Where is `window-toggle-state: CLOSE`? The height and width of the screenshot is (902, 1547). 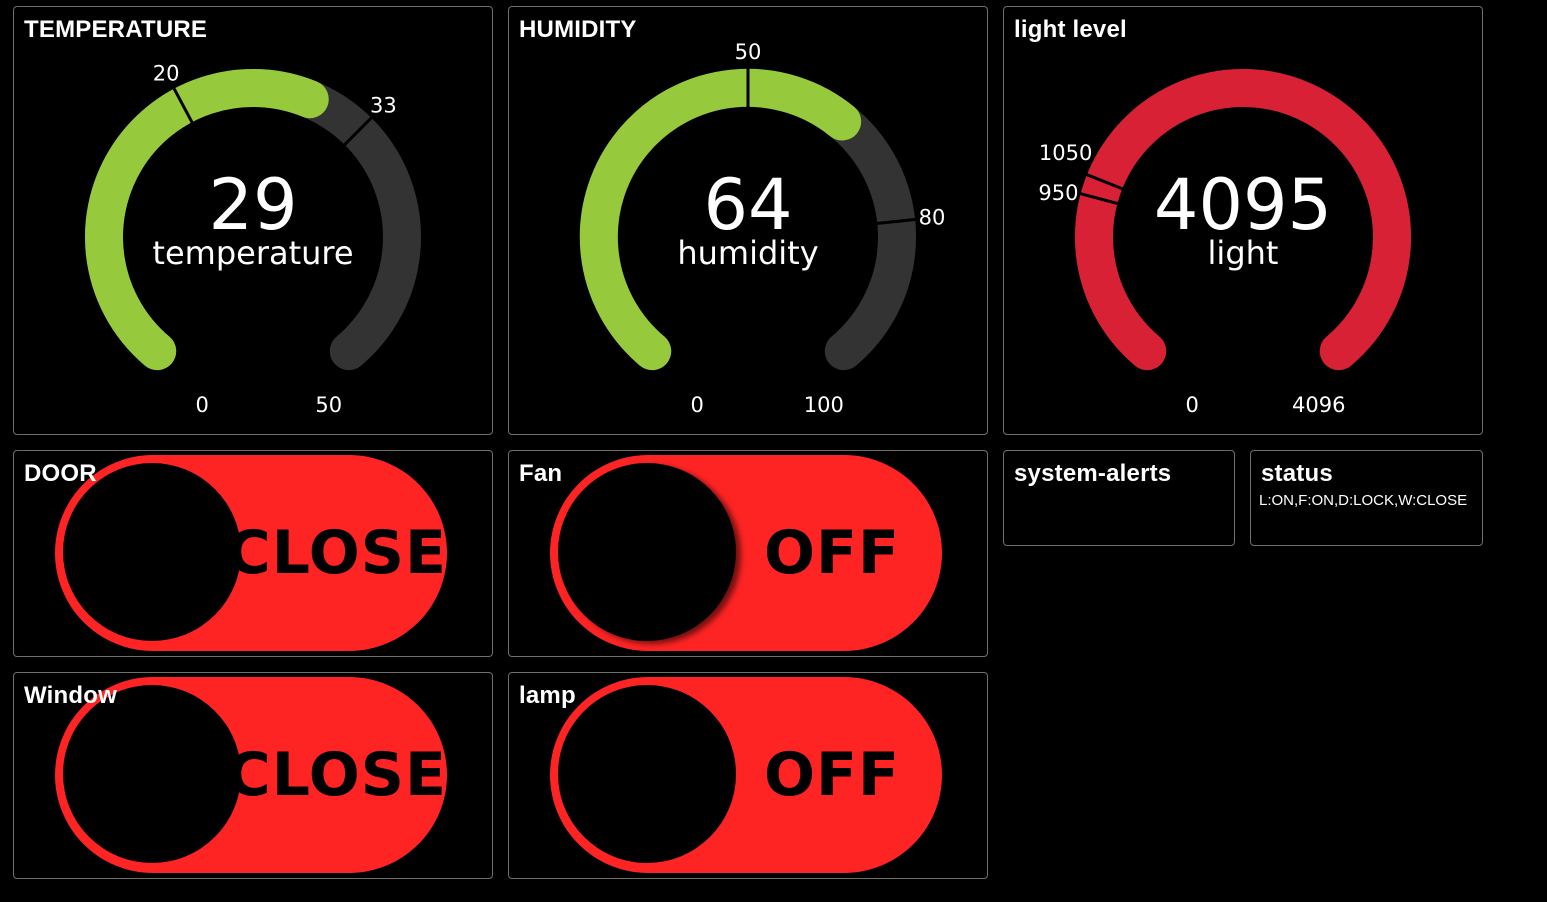 window-toggle-state: CLOSE is located at coordinates (336, 775).